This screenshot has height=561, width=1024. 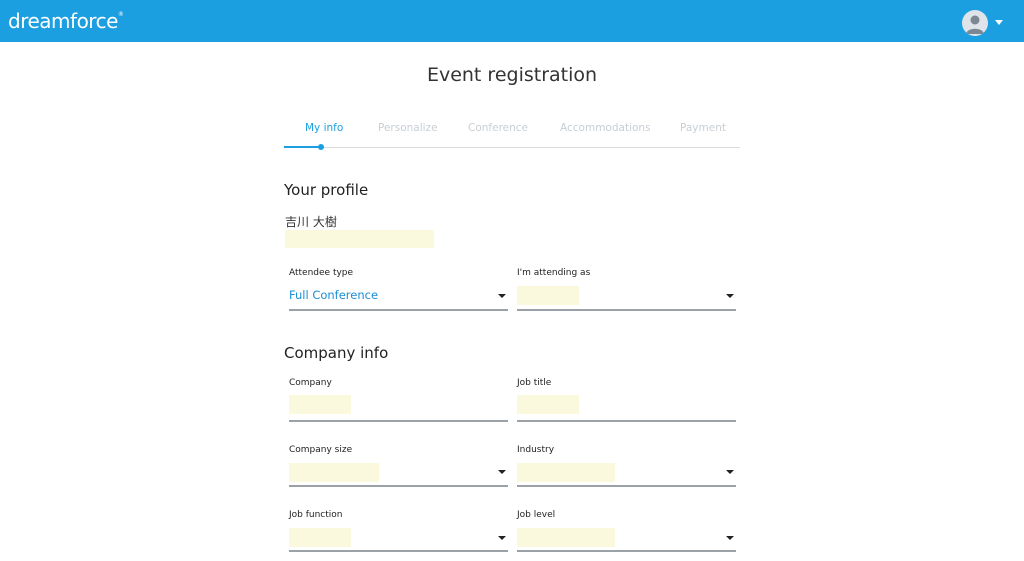 I want to click on company-size-caret-icon, so click(x=502, y=472).